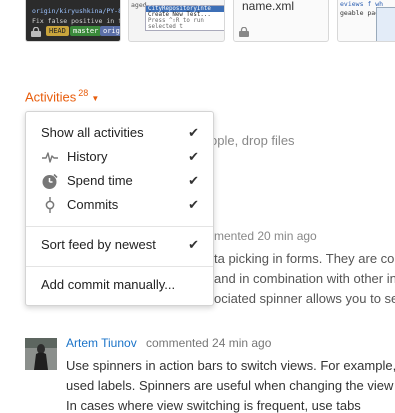  What do you see at coordinates (304, 298) in the screenshot?
I see `event-text-line: ociated spinner allows you to se` at bounding box center [304, 298].